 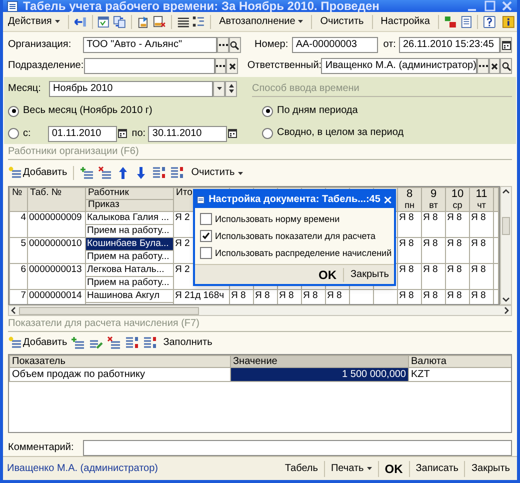 I want to click on actions-menu: Действия, so click(x=34, y=22).